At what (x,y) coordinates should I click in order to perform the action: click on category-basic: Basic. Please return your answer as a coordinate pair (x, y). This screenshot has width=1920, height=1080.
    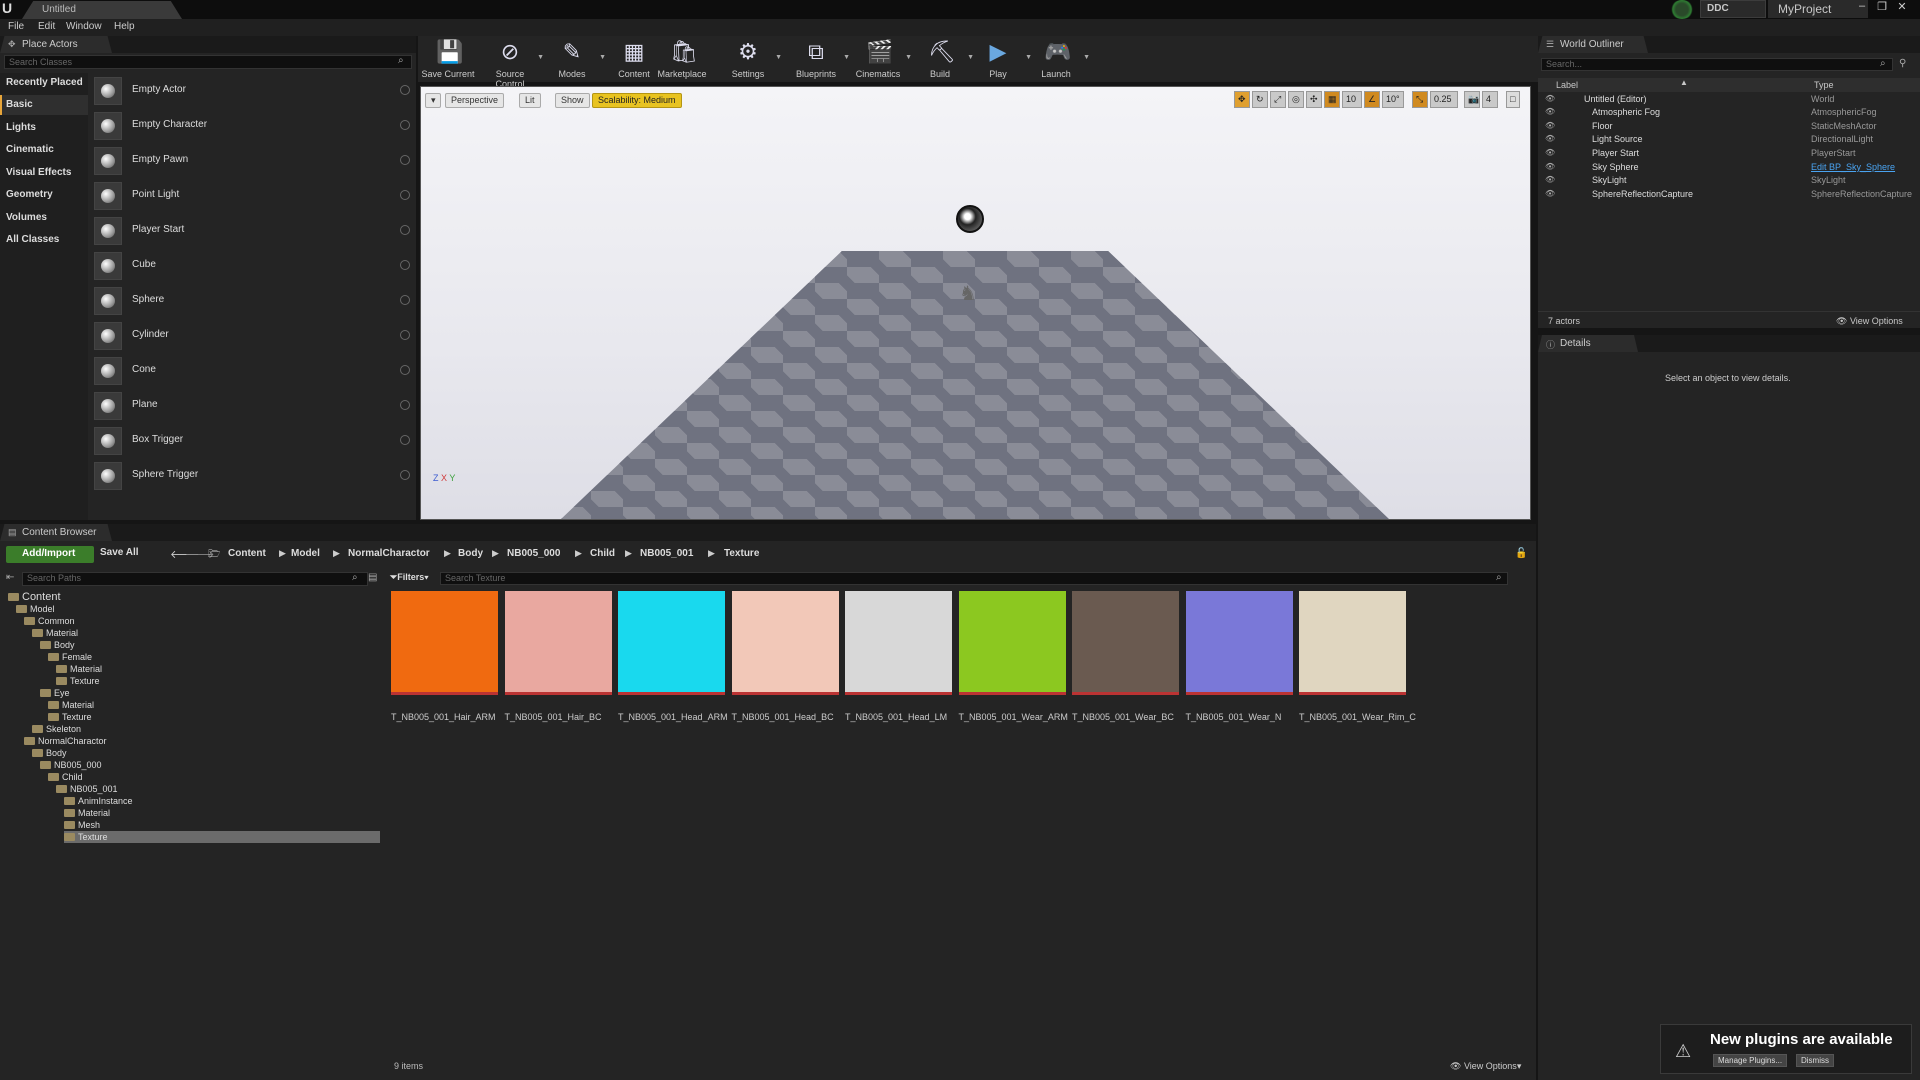
    Looking at the image, I should click on (44, 105).